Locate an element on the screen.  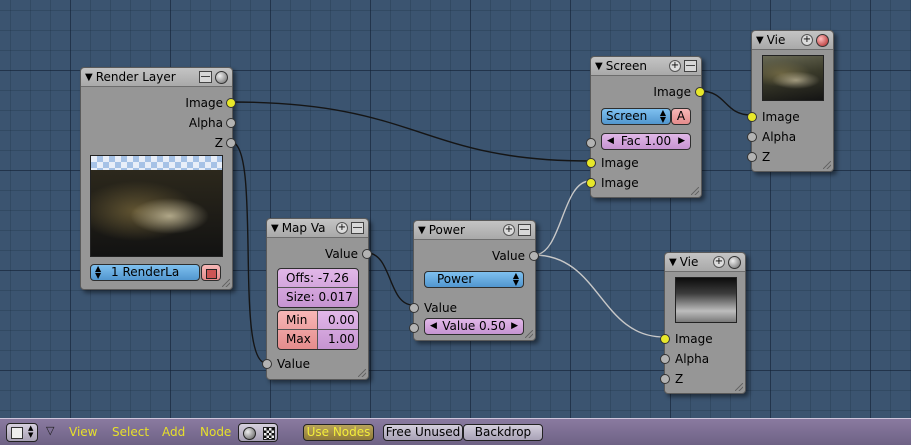
offs-field: Offs: -7.26 is located at coordinates (317, 278).